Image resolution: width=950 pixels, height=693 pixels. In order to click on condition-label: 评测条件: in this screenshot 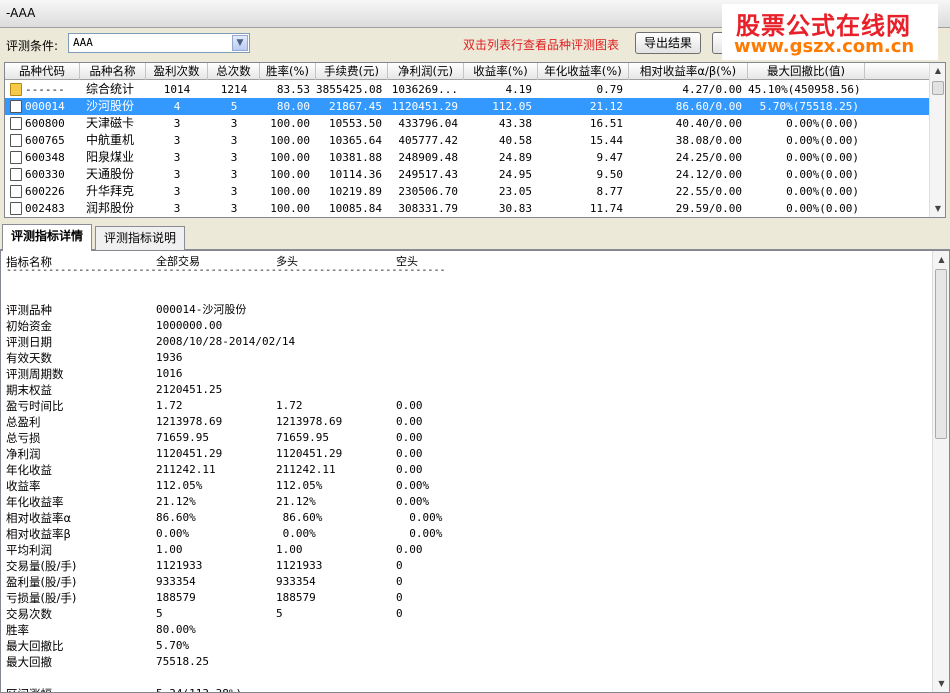, I will do `click(32, 46)`.